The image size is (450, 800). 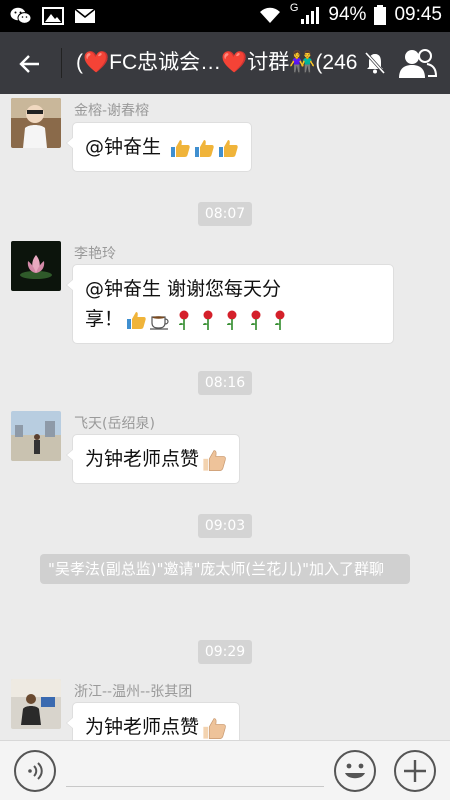 I want to click on mail-icon, so click(x=85, y=15).